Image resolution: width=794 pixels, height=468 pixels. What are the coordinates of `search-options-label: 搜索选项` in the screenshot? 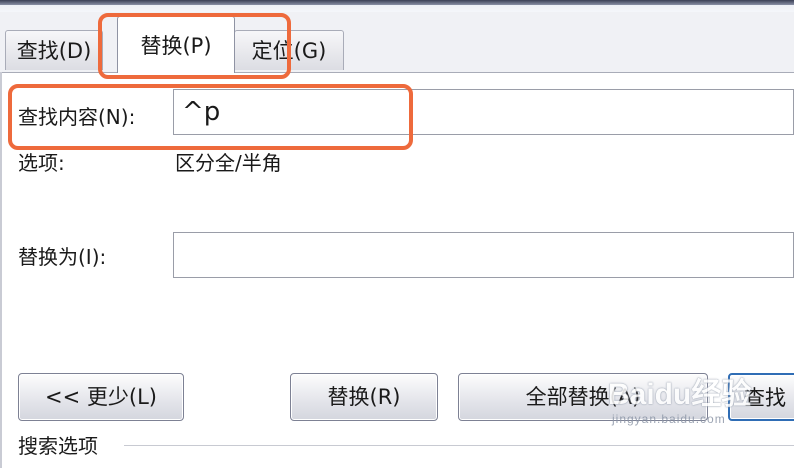 It's located at (58, 446).